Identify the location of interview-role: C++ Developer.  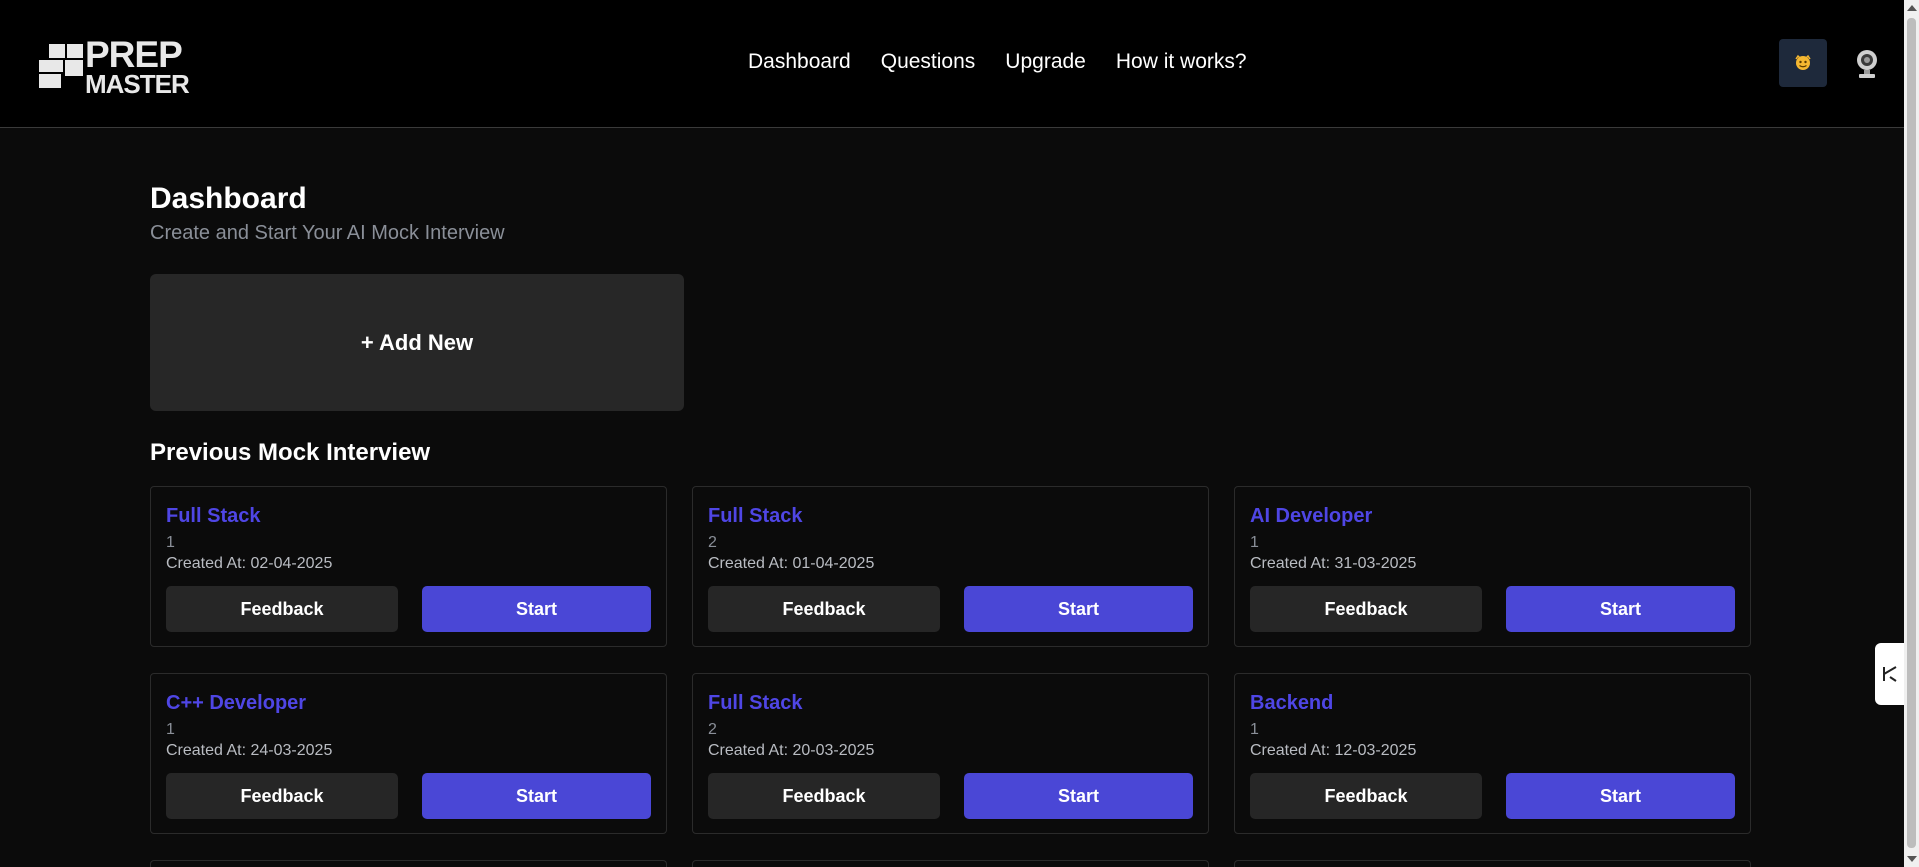
(236, 703).